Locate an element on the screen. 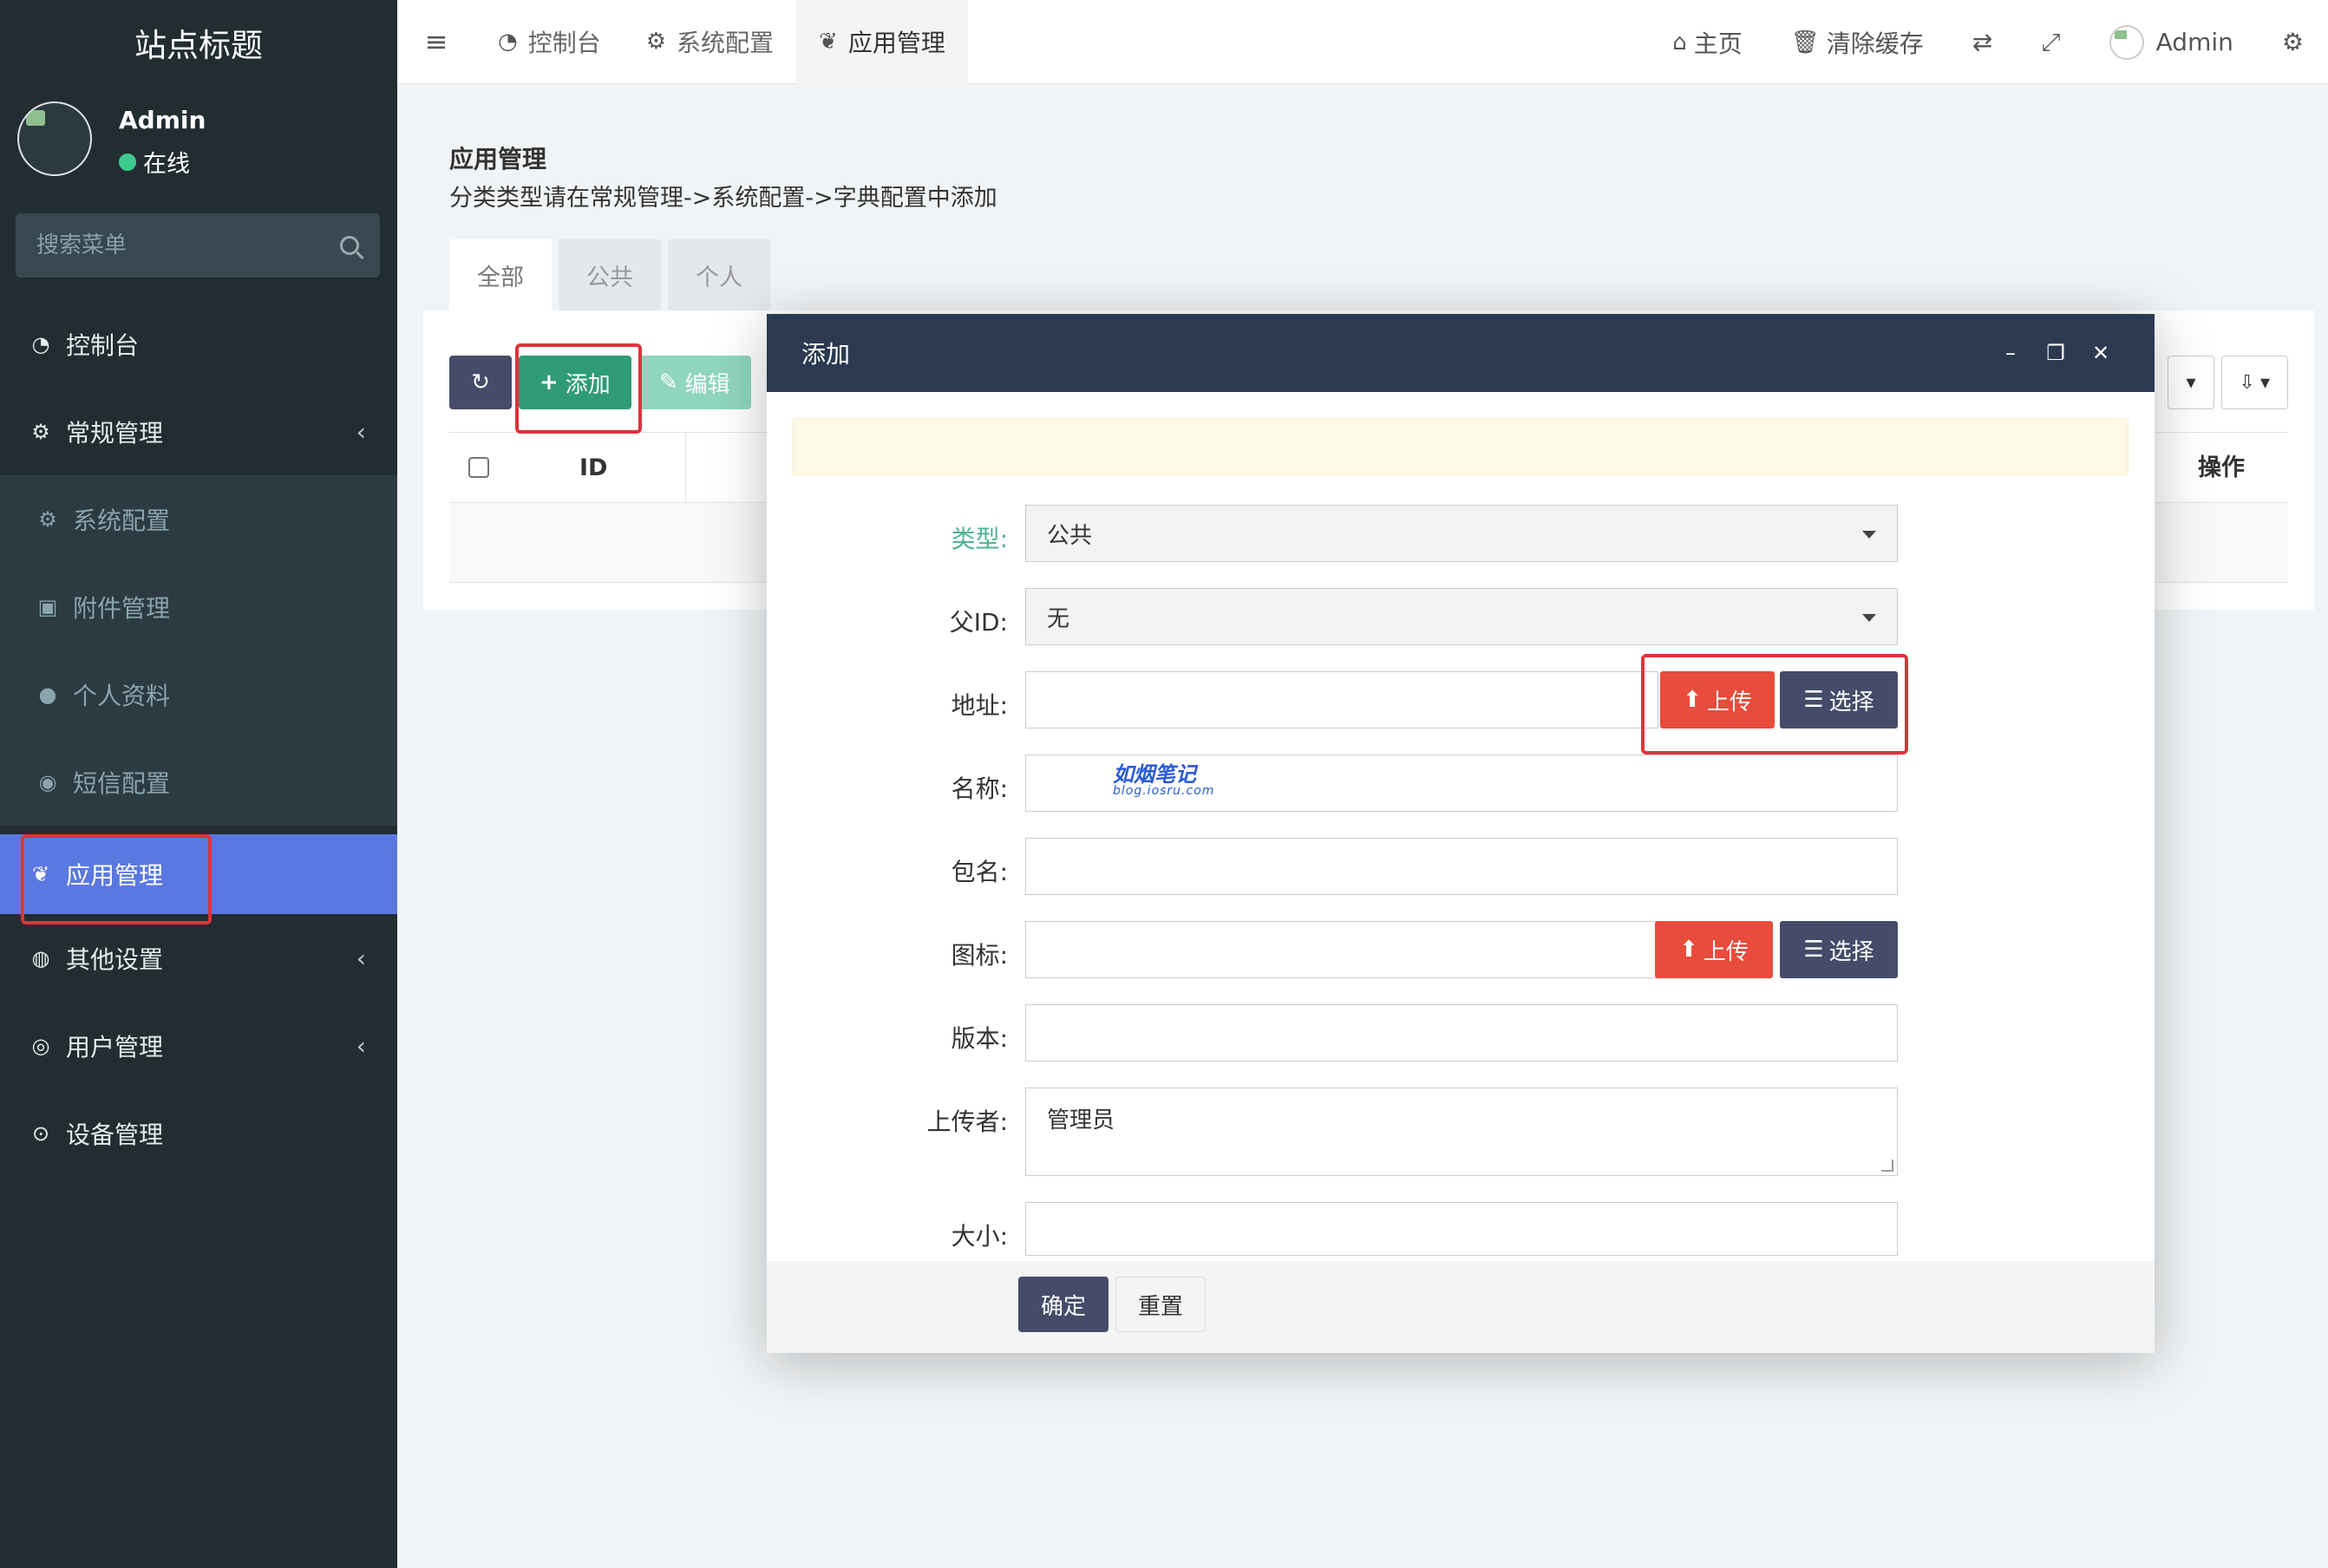 This screenshot has width=2328, height=1568. sidebar-item-attachments: ▣ 附件管理 is located at coordinates (198, 606).